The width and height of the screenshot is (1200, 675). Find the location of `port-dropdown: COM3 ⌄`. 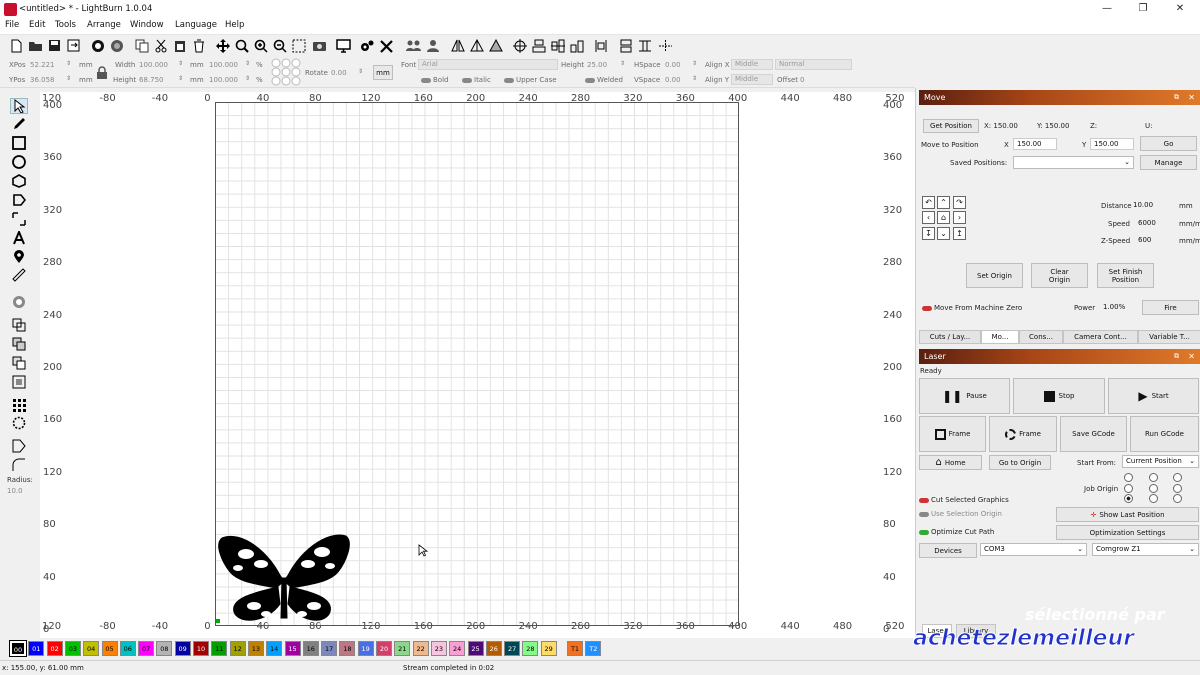

port-dropdown: COM3 ⌄ is located at coordinates (1033, 549).